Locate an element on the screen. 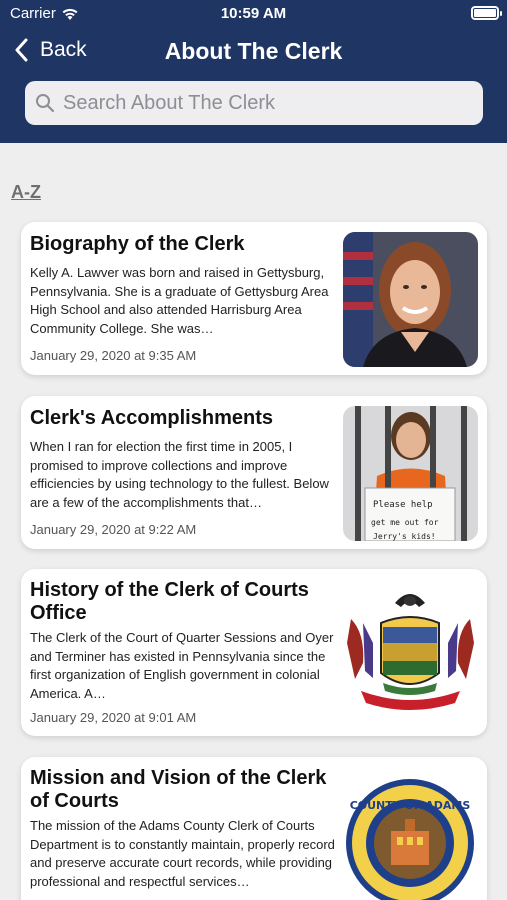 The height and width of the screenshot is (900, 507). sign-text-line-3: Jerry's kids! is located at coordinates (404, 536).